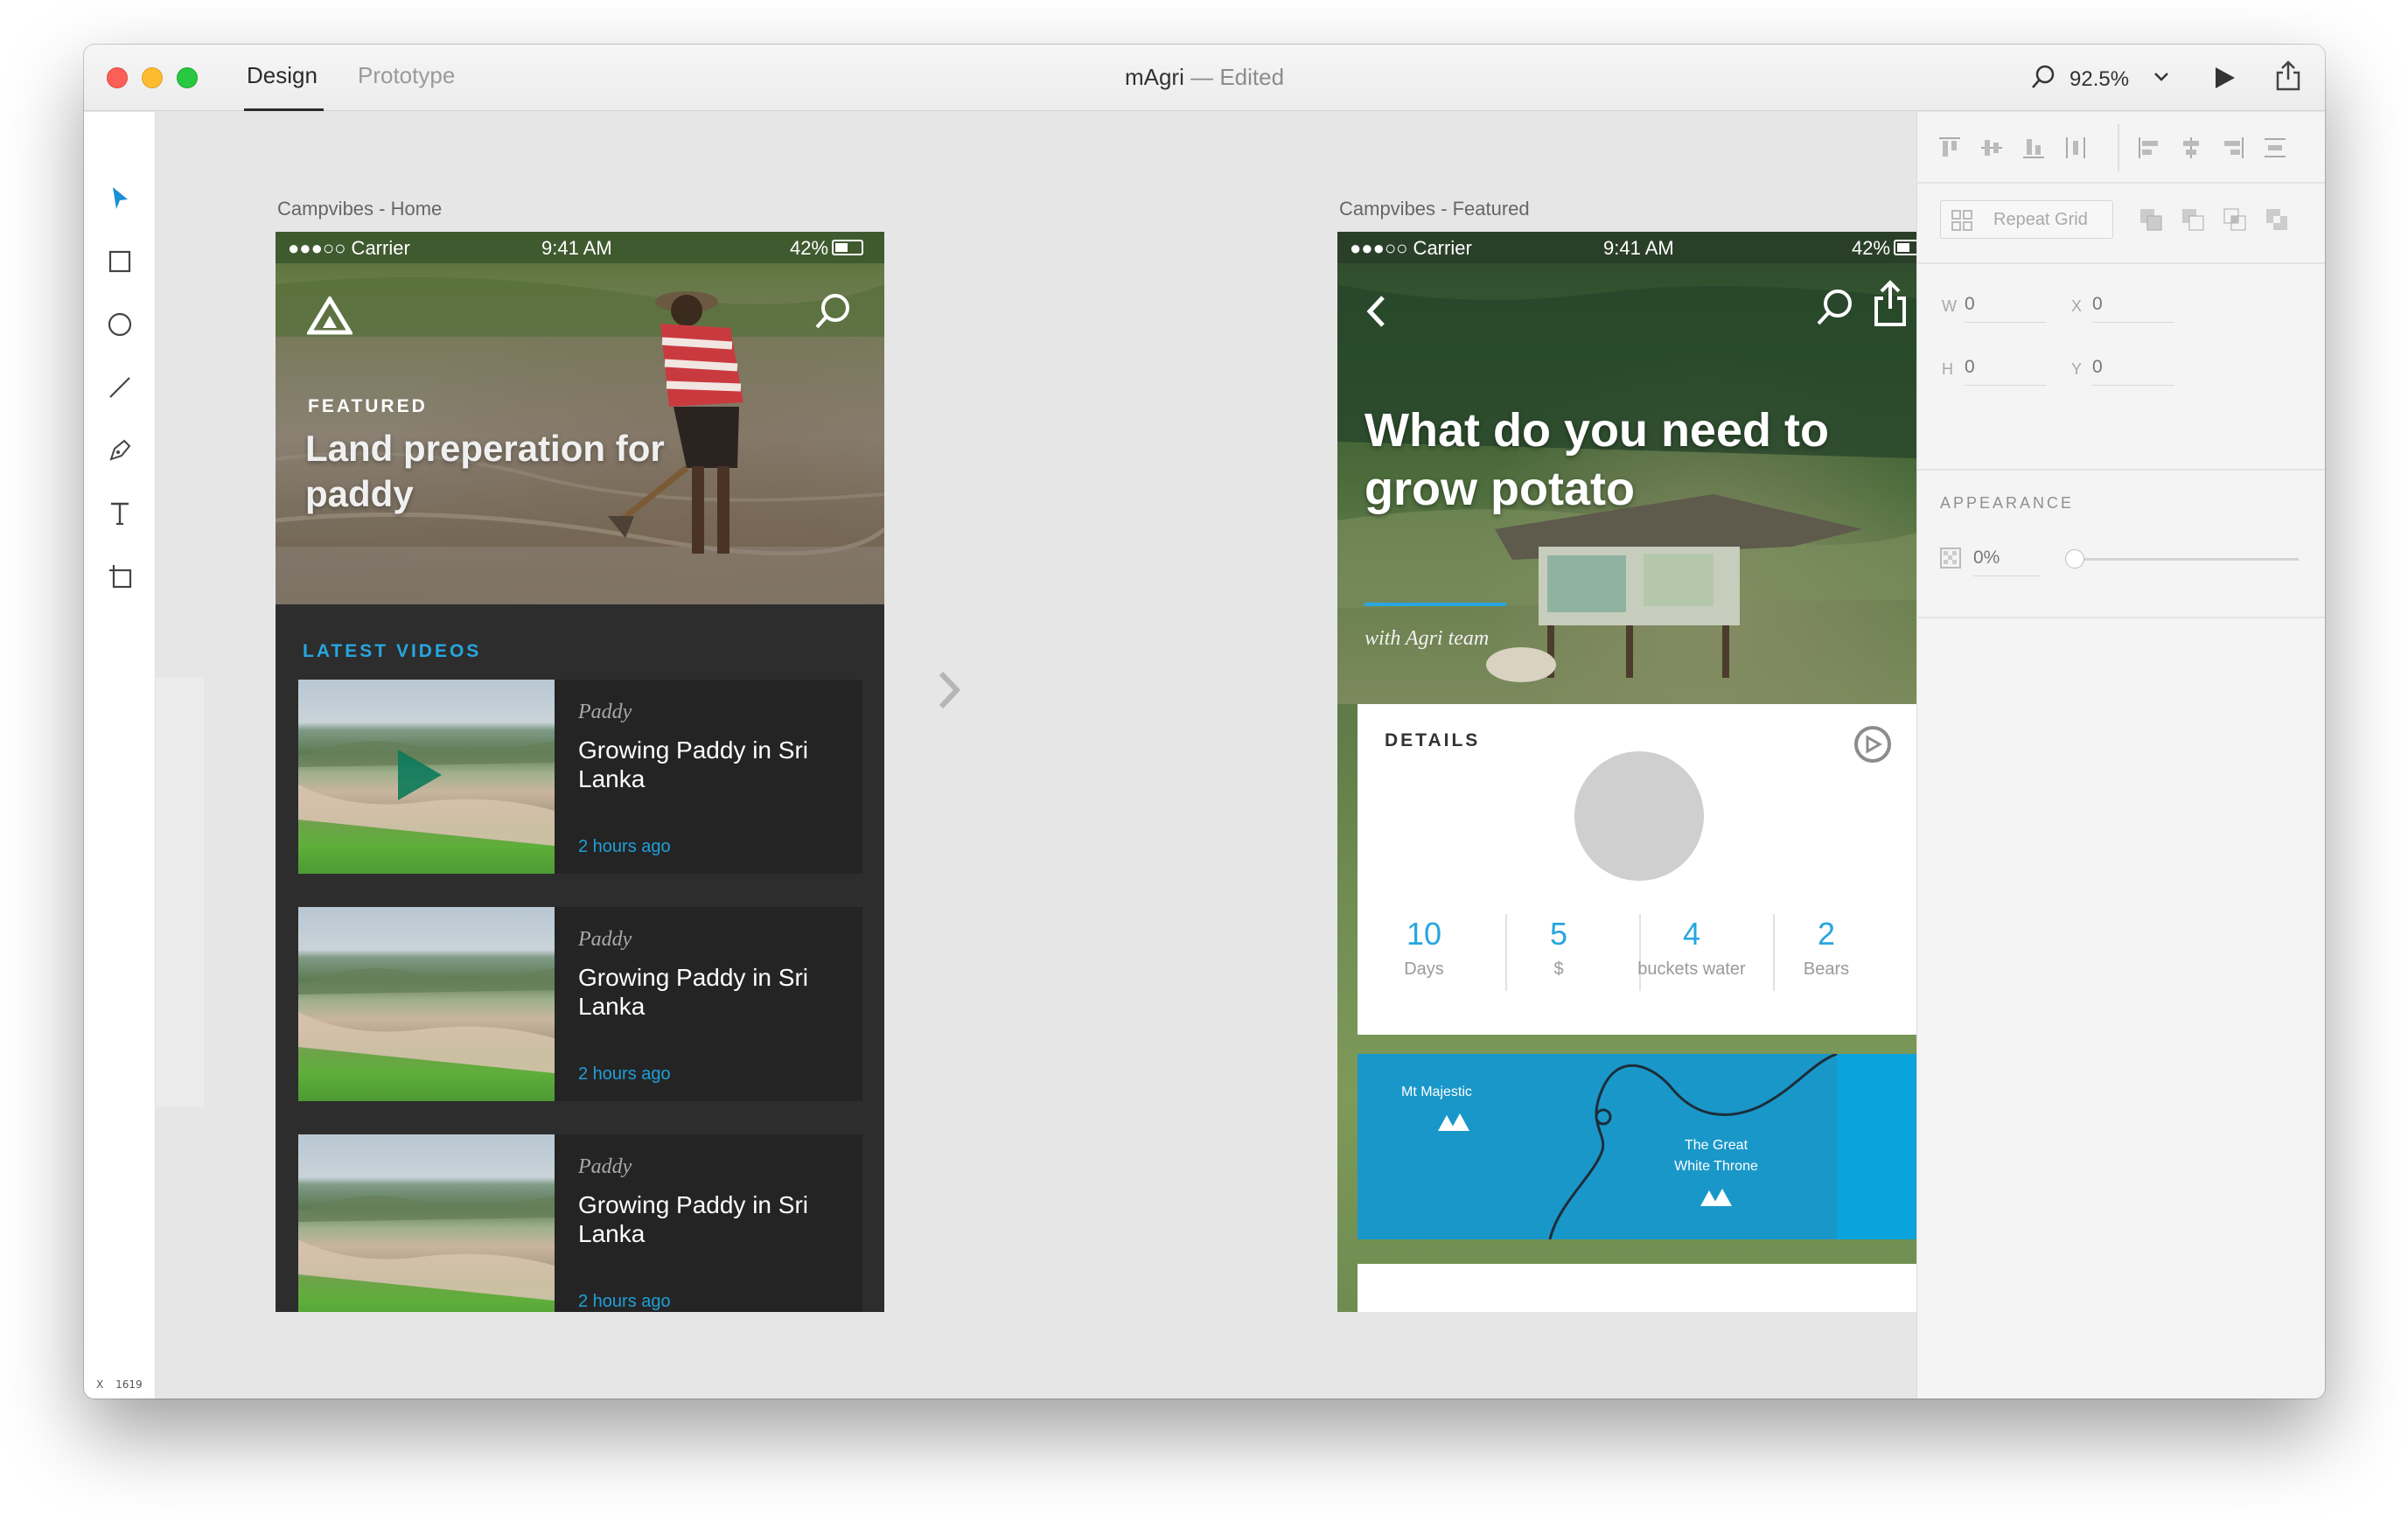 The width and height of the screenshot is (2408, 1528). I want to click on align-top-icon, so click(1950, 150).